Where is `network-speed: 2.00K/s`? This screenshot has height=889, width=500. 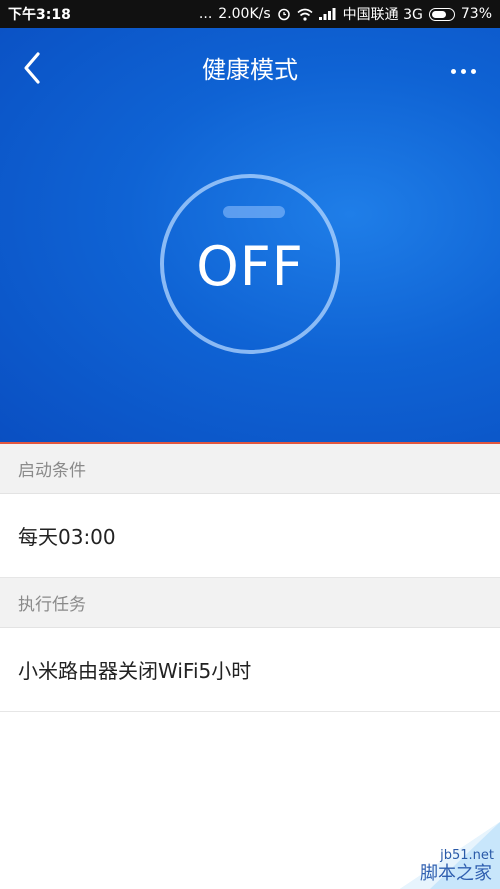 network-speed: 2.00K/s is located at coordinates (244, 14).